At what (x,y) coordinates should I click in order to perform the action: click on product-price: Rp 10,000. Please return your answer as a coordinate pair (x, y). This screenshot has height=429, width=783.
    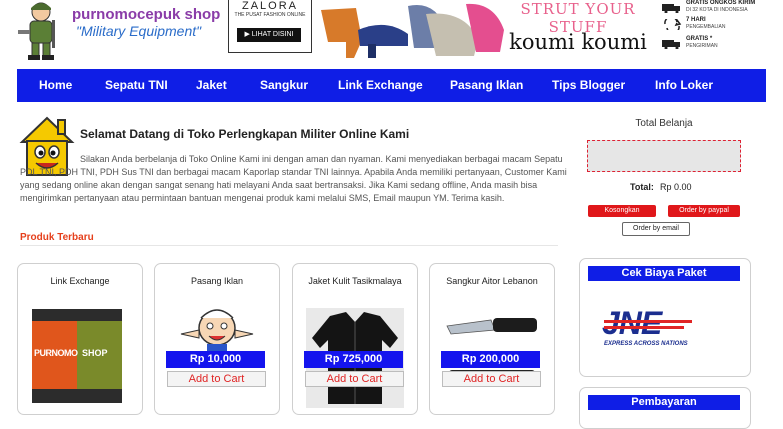
    Looking at the image, I should click on (215, 359).